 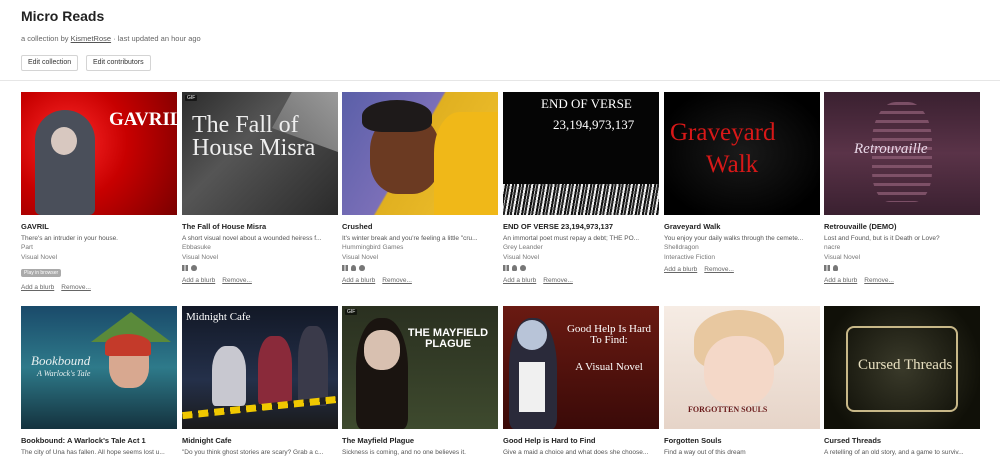 What do you see at coordinates (586, 103) in the screenshot?
I see `thumbnail-title: END OF VERSE` at bounding box center [586, 103].